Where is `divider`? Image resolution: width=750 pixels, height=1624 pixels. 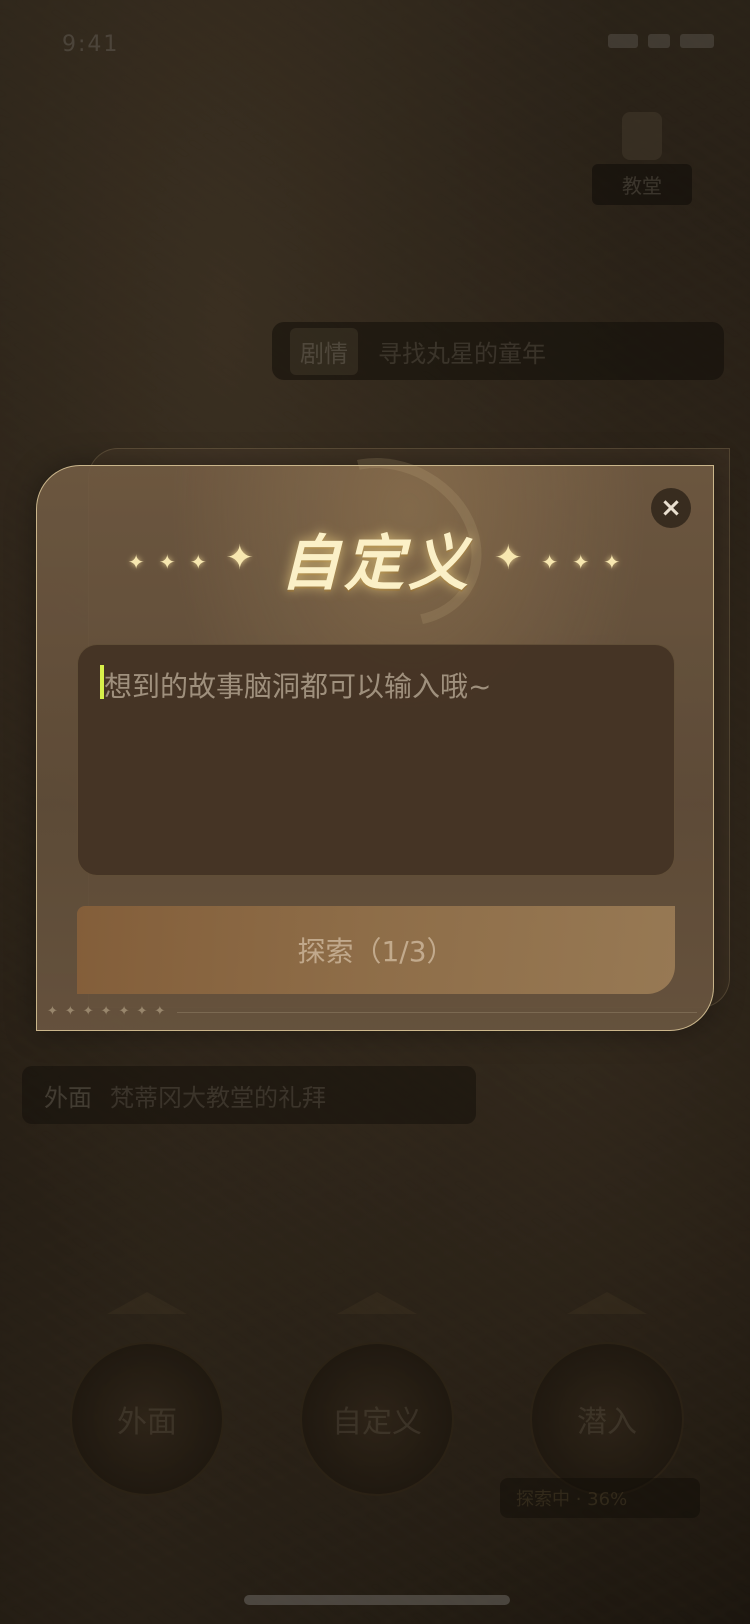 divider is located at coordinates (437, 1012).